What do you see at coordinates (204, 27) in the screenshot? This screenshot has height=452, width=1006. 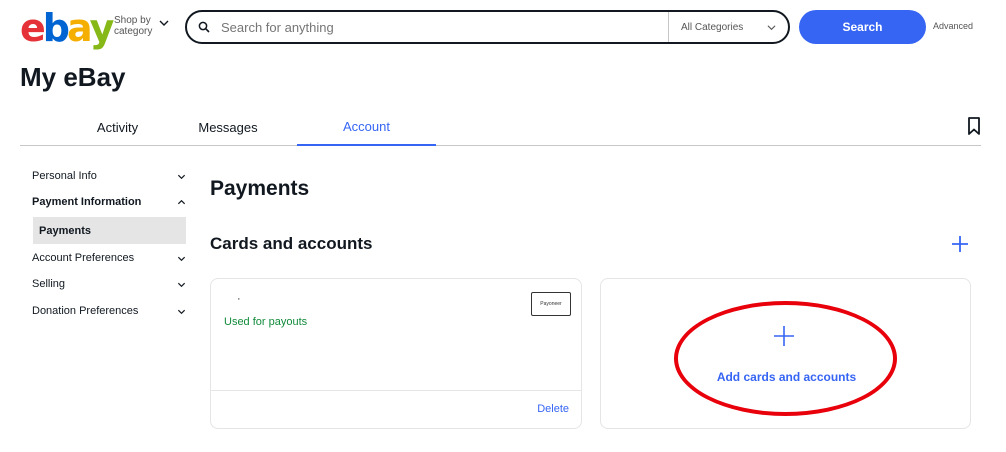 I see `search-icon` at bounding box center [204, 27].